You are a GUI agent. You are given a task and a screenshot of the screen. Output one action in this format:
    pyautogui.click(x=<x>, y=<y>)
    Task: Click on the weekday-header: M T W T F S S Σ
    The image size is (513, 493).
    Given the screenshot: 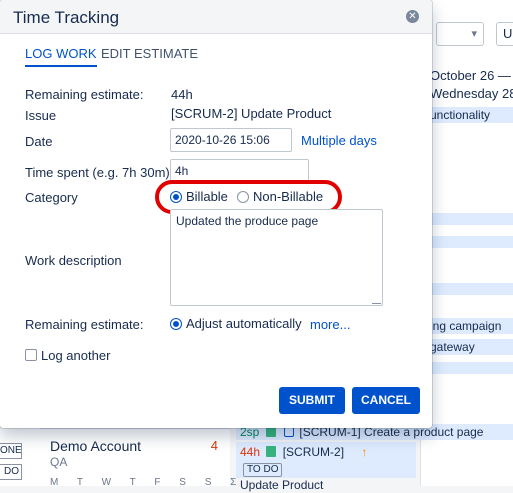 What is the action you would take?
    pyautogui.click(x=147, y=482)
    